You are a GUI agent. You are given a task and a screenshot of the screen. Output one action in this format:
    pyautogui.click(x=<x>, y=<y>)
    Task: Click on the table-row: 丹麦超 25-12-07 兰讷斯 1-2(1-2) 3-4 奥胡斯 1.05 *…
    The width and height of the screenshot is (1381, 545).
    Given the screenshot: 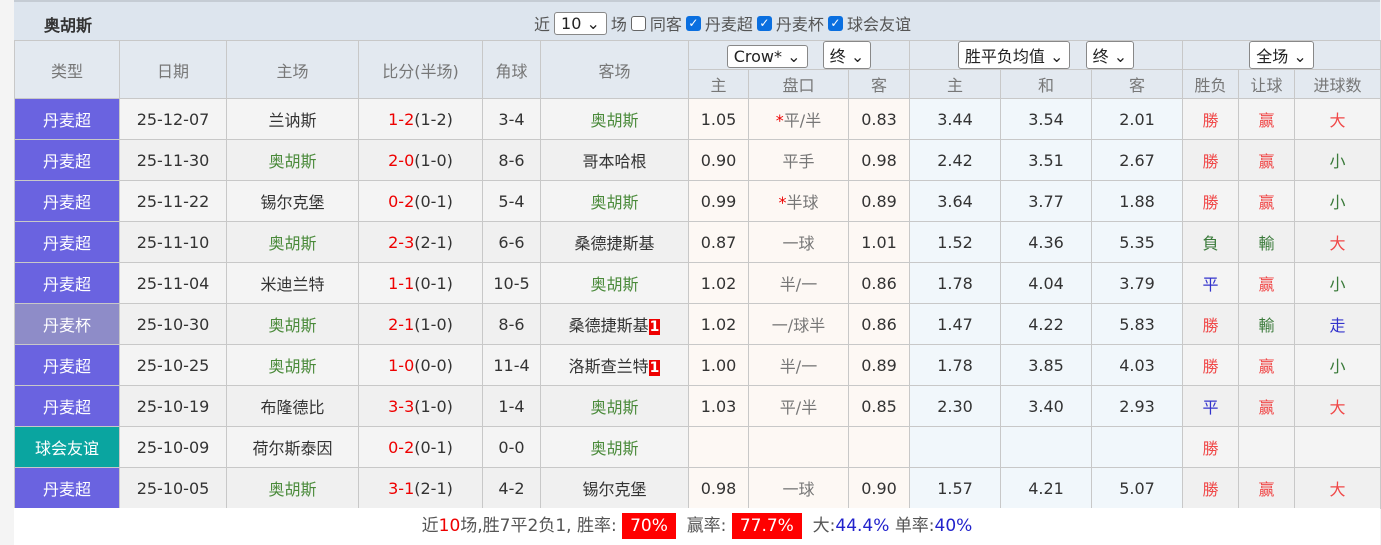 What is the action you would take?
    pyautogui.click(x=697, y=119)
    